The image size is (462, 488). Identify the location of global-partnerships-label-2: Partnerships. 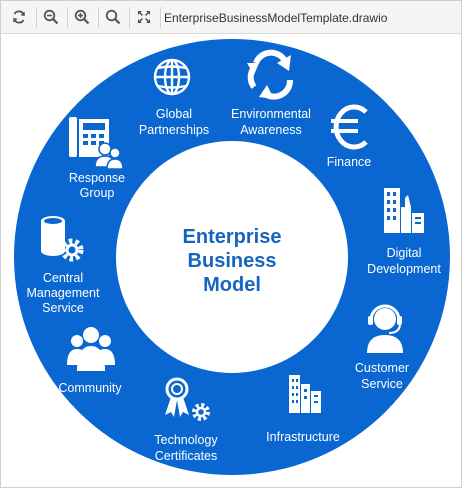
(174, 130).